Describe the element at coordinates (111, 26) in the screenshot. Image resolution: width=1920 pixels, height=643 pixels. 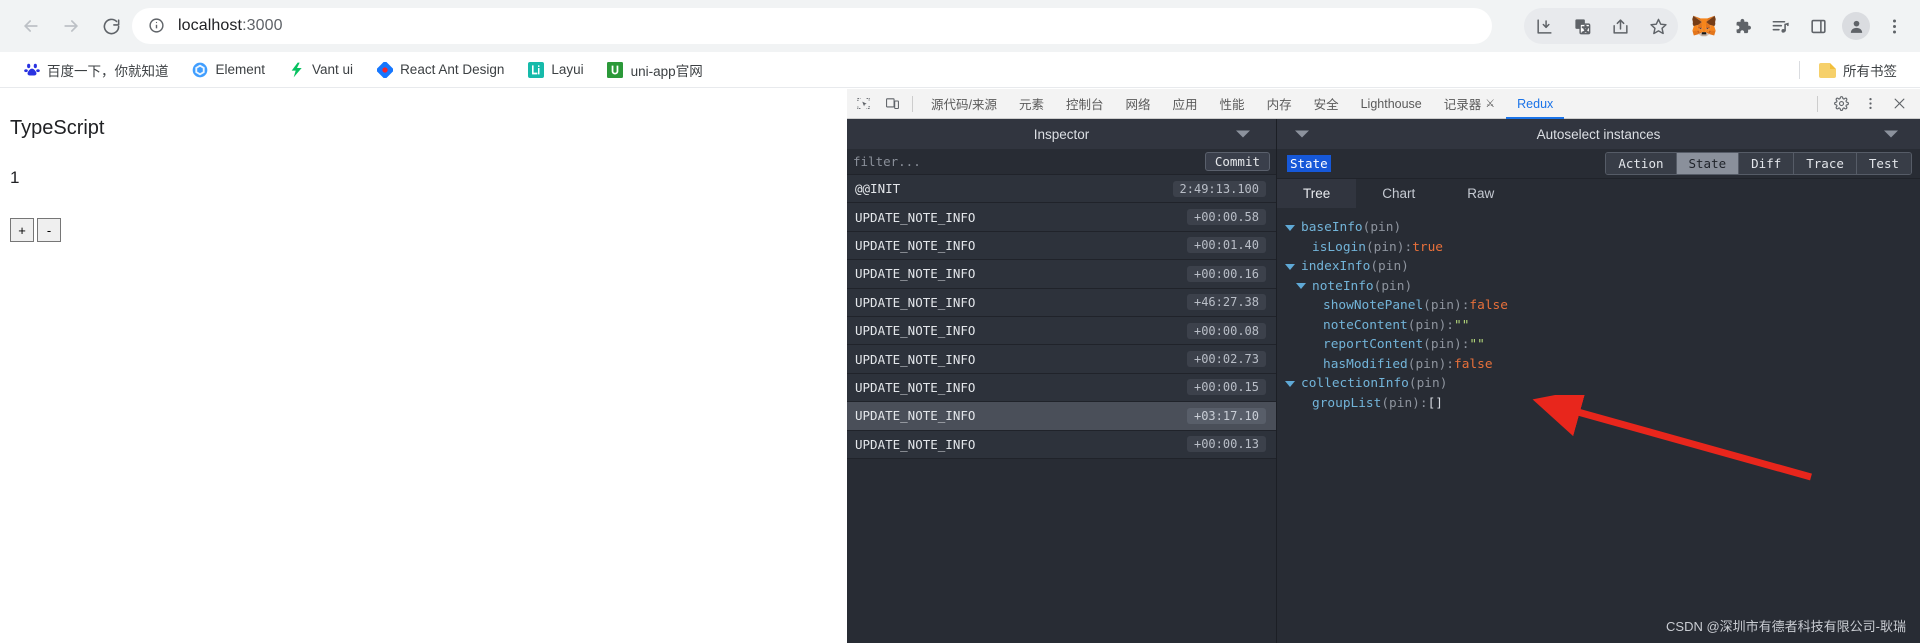
I see `reload-icon` at that location.